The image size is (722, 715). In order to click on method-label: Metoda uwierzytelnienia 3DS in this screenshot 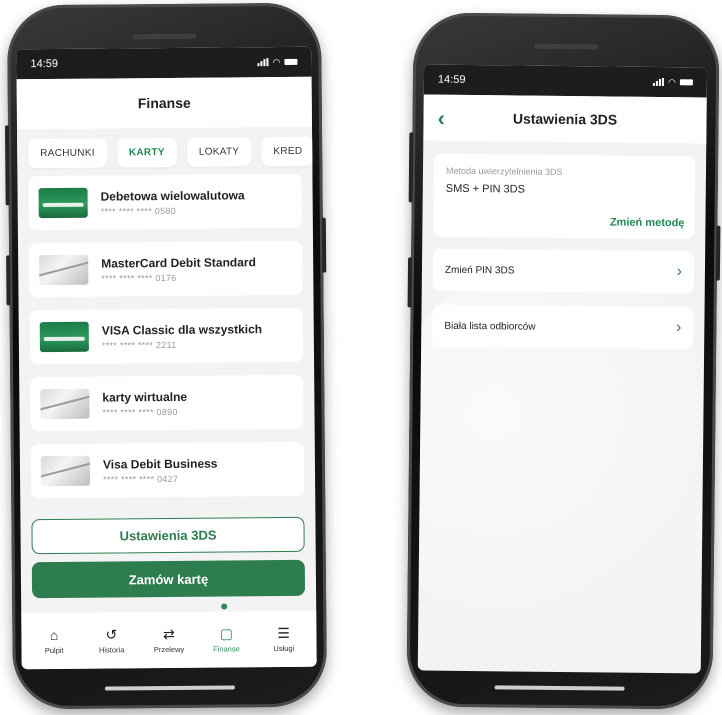, I will do `click(504, 171)`.